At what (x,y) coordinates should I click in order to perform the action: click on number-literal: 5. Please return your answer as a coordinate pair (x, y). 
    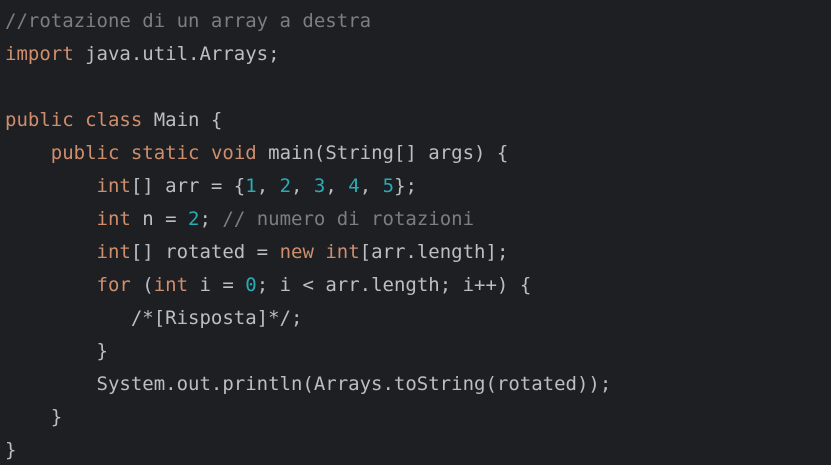
    Looking at the image, I should click on (388, 186).